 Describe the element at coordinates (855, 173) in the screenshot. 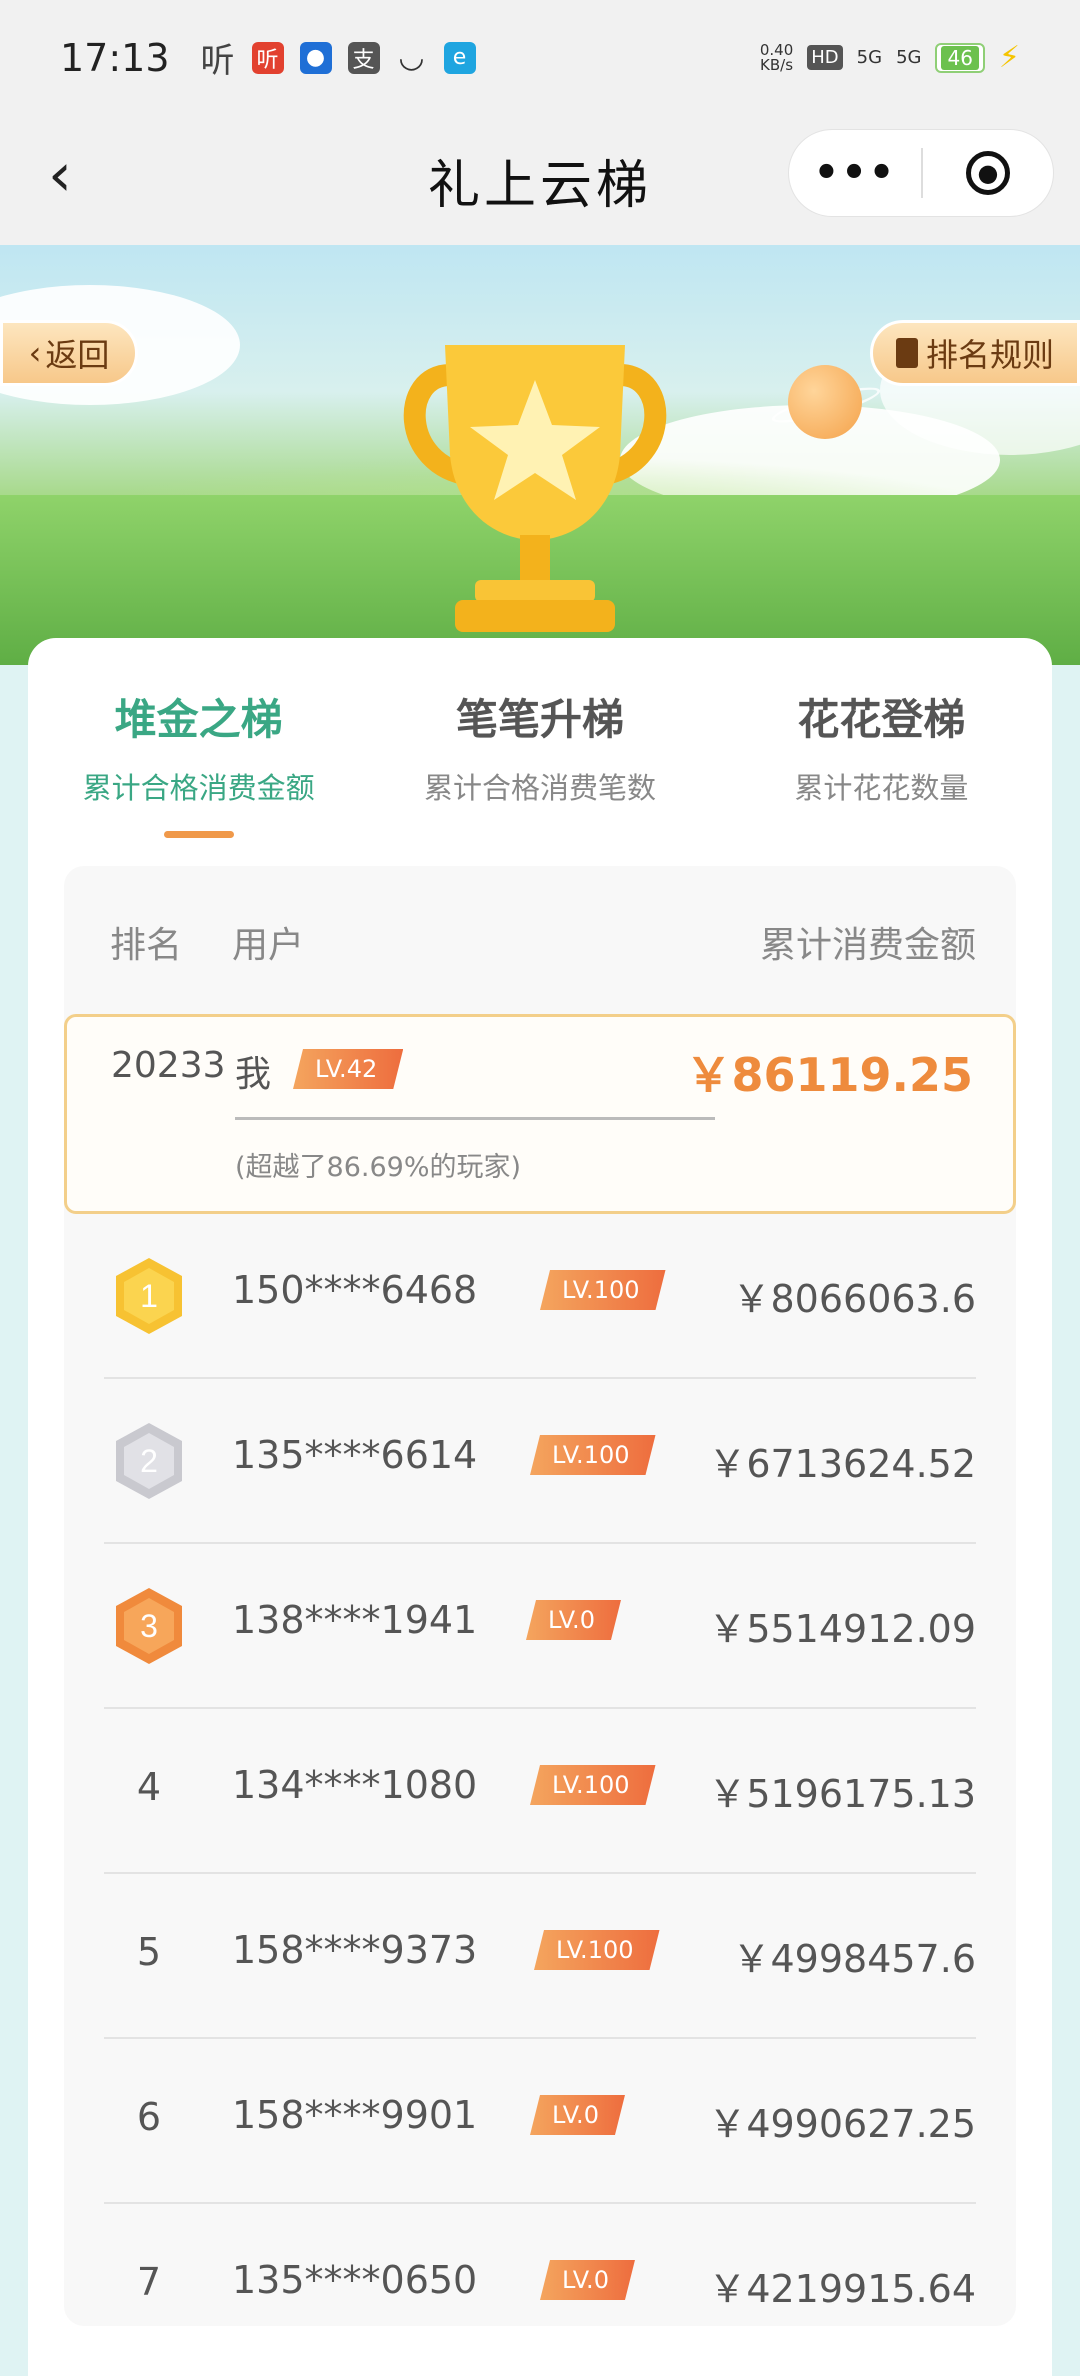

I see `more-button: •••` at that location.